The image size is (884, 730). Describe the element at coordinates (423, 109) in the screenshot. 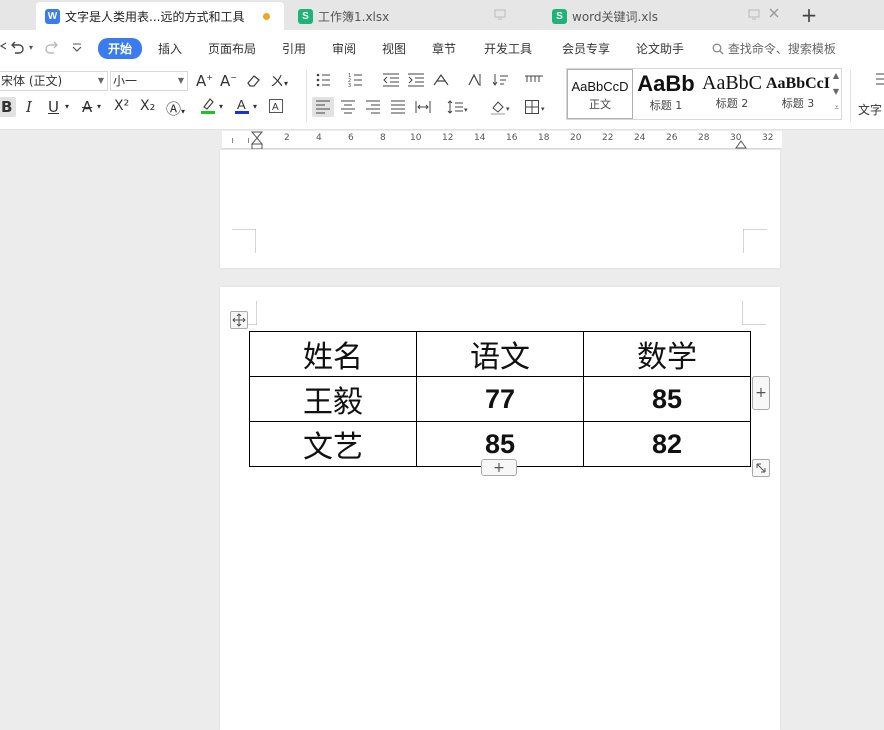

I see `distributed-align-icon` at that location.